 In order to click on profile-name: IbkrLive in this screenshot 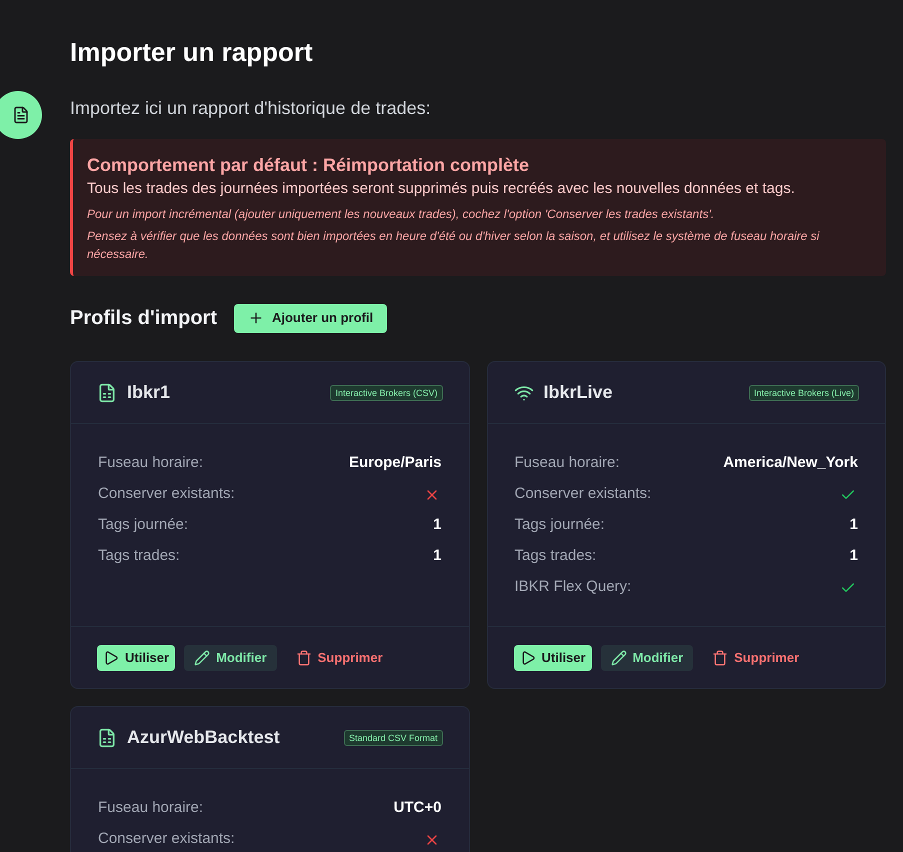, I will do `click(578, 392)`.